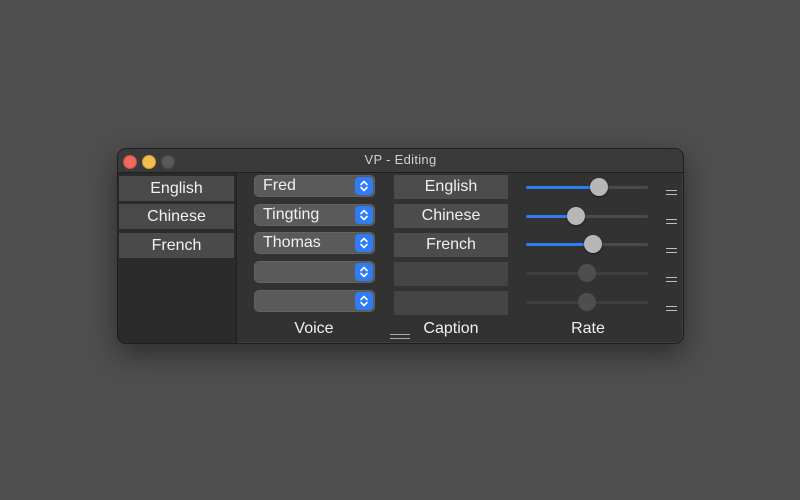 The height and width of the screenshot is (500, 800). What do you see at coordinates (176, 188) in the screenshot?
I see `language-item-english: English` at bounding box center [176, 188].